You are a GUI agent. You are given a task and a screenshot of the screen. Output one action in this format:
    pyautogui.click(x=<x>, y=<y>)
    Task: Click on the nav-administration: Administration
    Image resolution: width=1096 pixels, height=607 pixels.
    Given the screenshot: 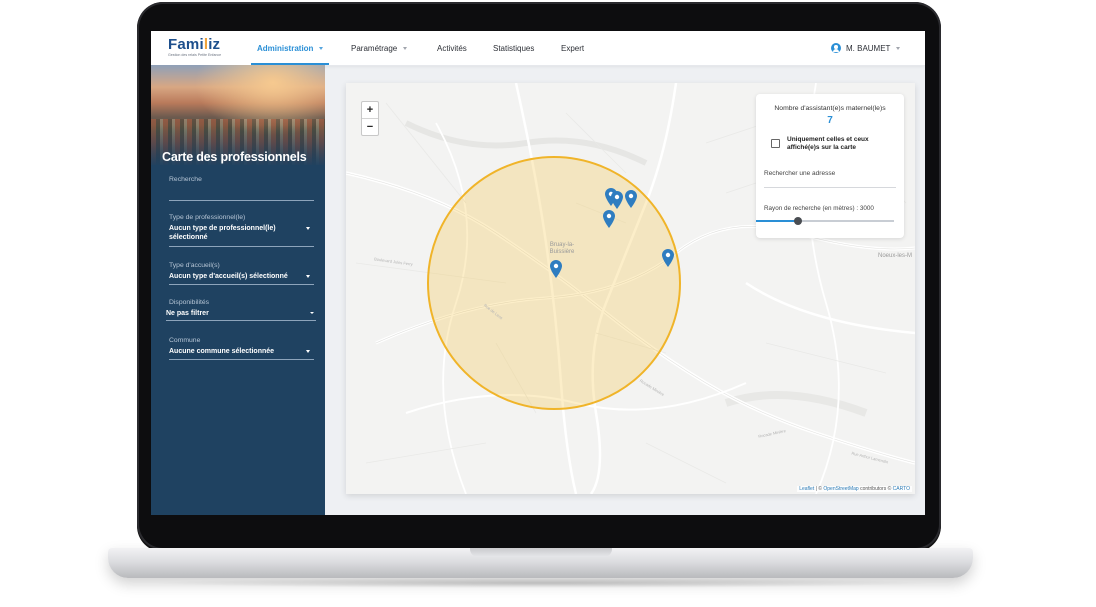 What is the action you would take?
    pyautogui.click(x=290, y=48)
    